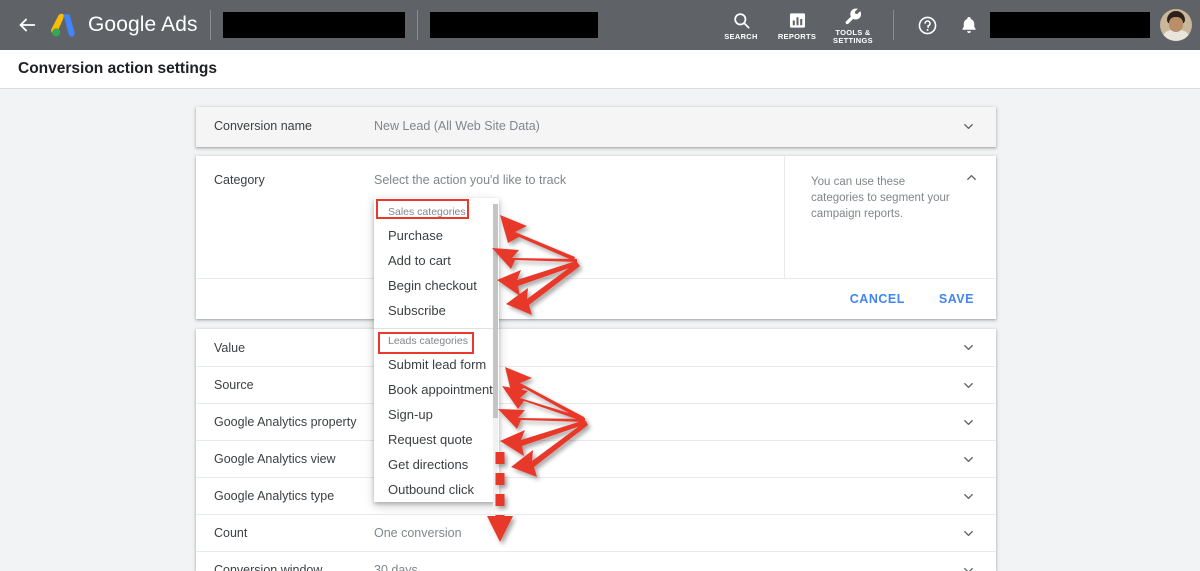 The height and width of the screenshot is (571, 1200). Describe the element at coordinates (285, 422) in the screenshot. I see `row-label: Google Analytics property` at that location.